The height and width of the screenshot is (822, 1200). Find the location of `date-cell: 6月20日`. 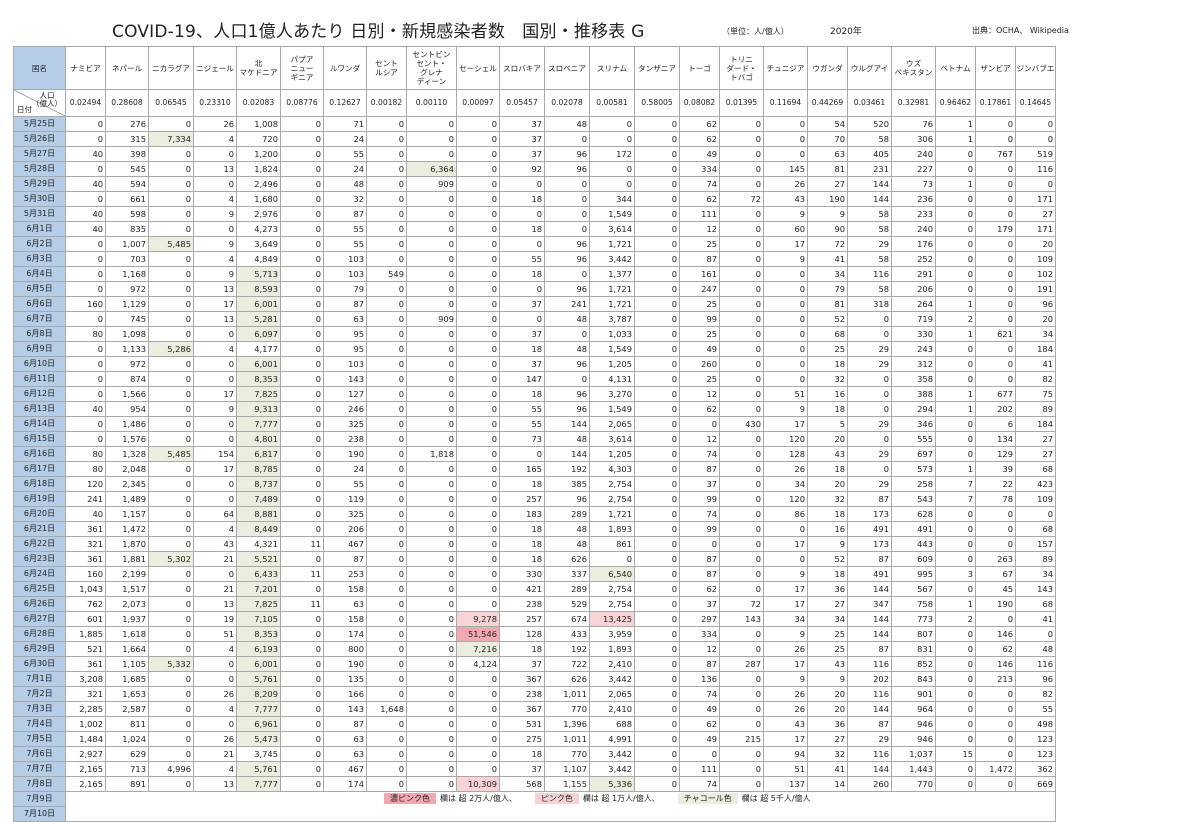

date-cell: 6月20日 is located at coordinates (39, 514).